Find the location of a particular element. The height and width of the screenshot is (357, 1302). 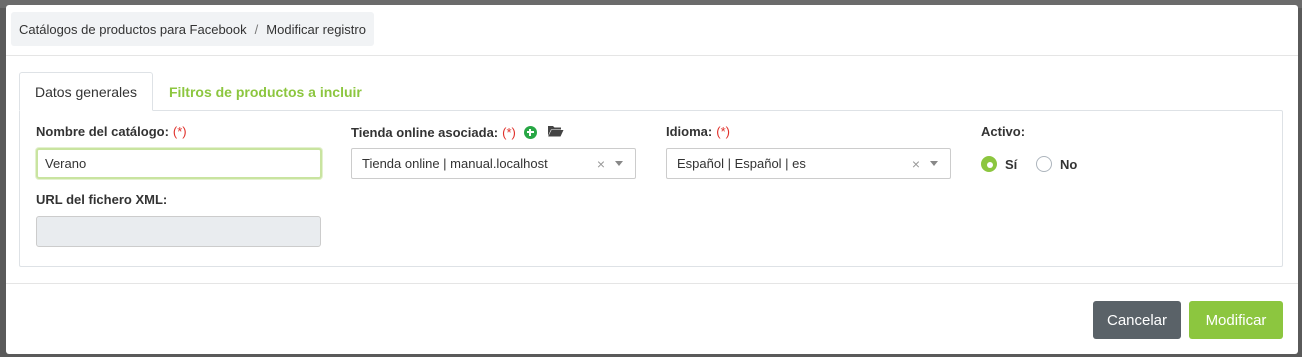

active-label: Activo: is located at coordinates (1003, 131).